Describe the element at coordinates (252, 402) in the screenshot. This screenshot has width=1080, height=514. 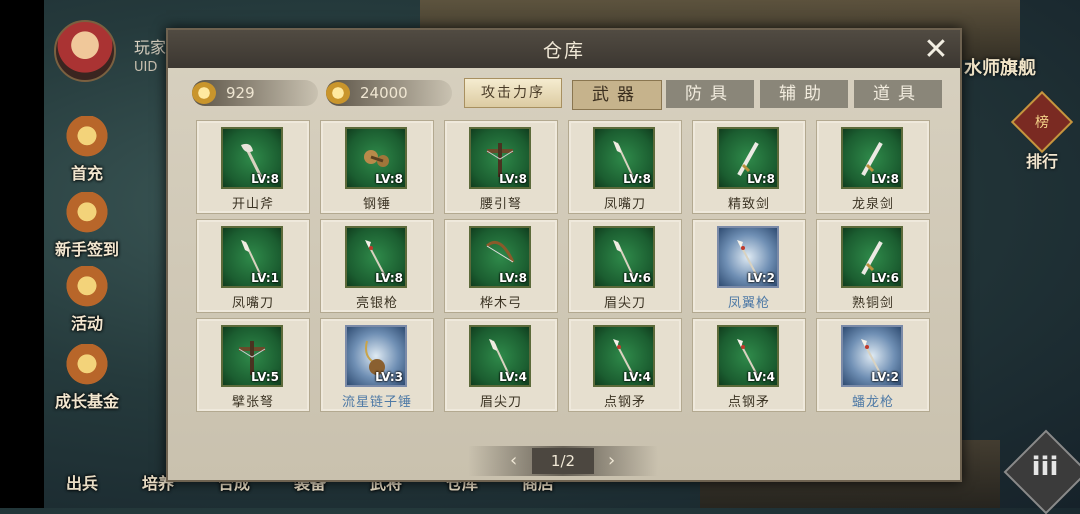
I see `item-name: 擘张弩` at that location.